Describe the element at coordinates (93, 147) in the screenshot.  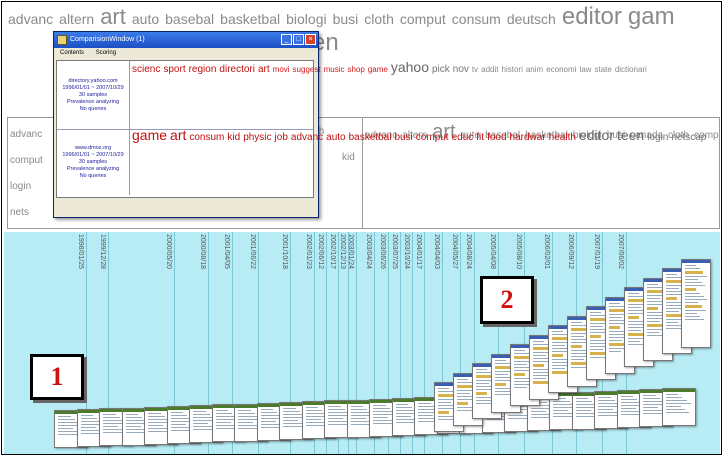
I see `site-url: www.dmoz.org` at that location.